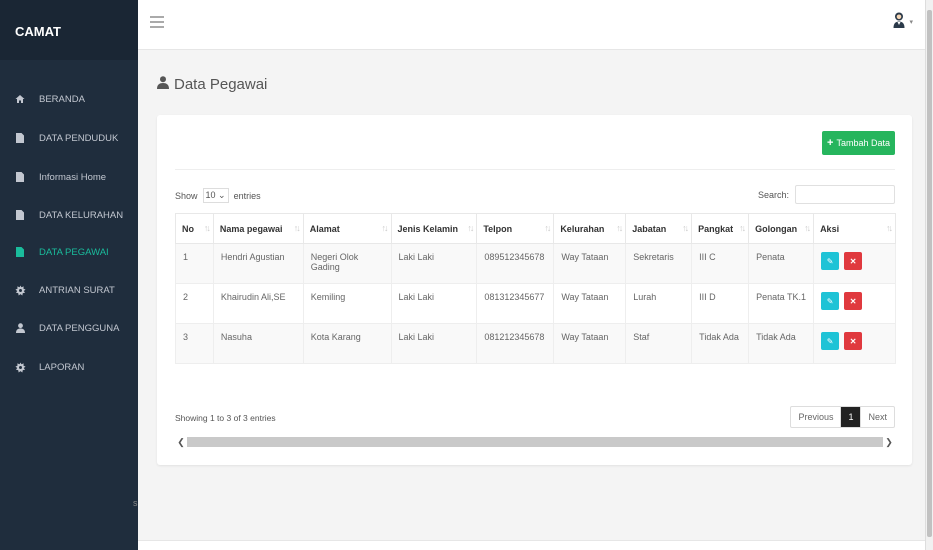 The height and width of the screenshot is (550, 933). What do you see at coordinates (889, 442) in the screenshot?
I see `scroll-right-icon: ❯` at bounding box center [889, 442].